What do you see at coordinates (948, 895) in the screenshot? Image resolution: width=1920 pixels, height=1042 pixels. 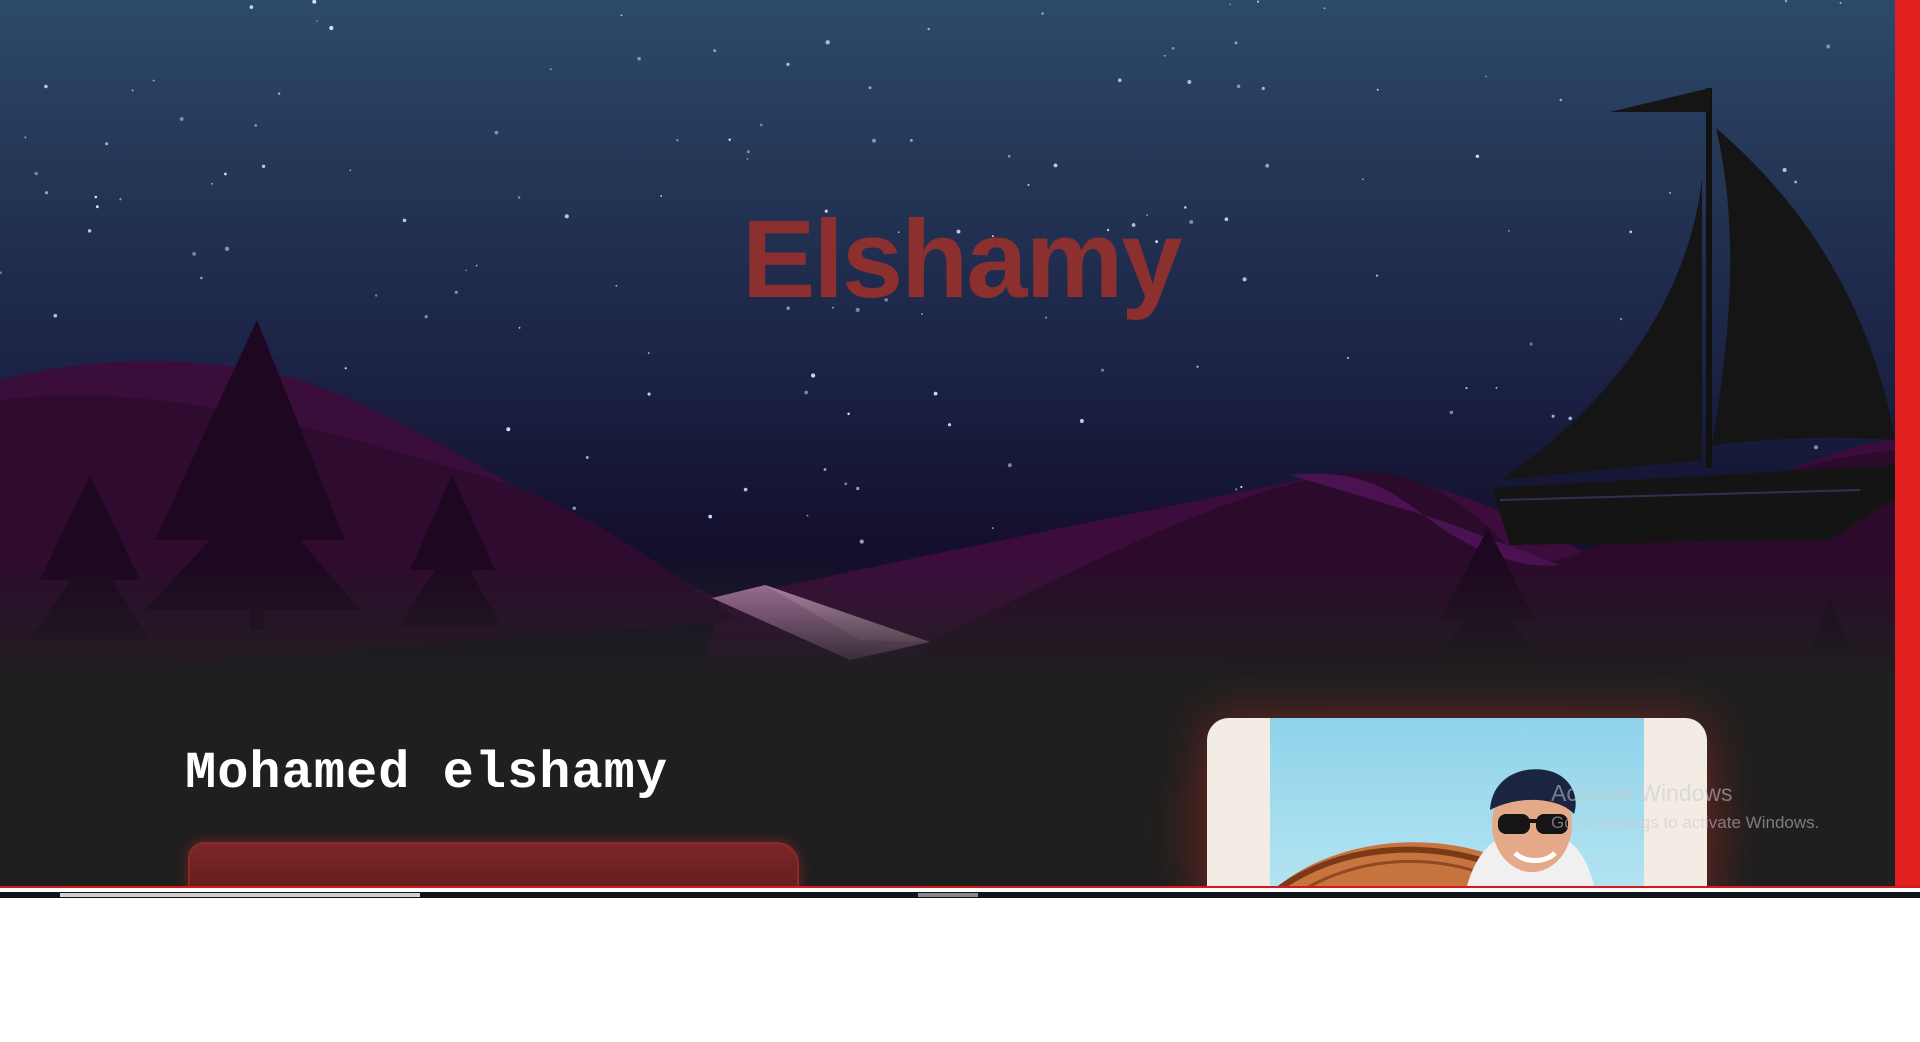 I see `scrollbar-thumb-secondary` at bounding box center [948, 895].